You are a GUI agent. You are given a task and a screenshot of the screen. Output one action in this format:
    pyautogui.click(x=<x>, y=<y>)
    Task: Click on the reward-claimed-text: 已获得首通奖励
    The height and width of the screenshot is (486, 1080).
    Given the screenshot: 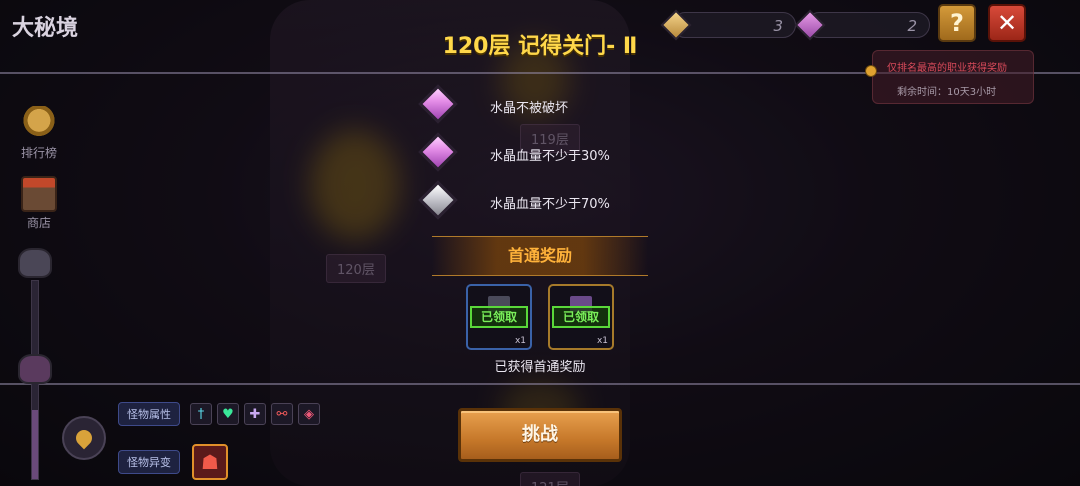 What is the action you would take?
    pyautogui.click(x=540, y=367)
    